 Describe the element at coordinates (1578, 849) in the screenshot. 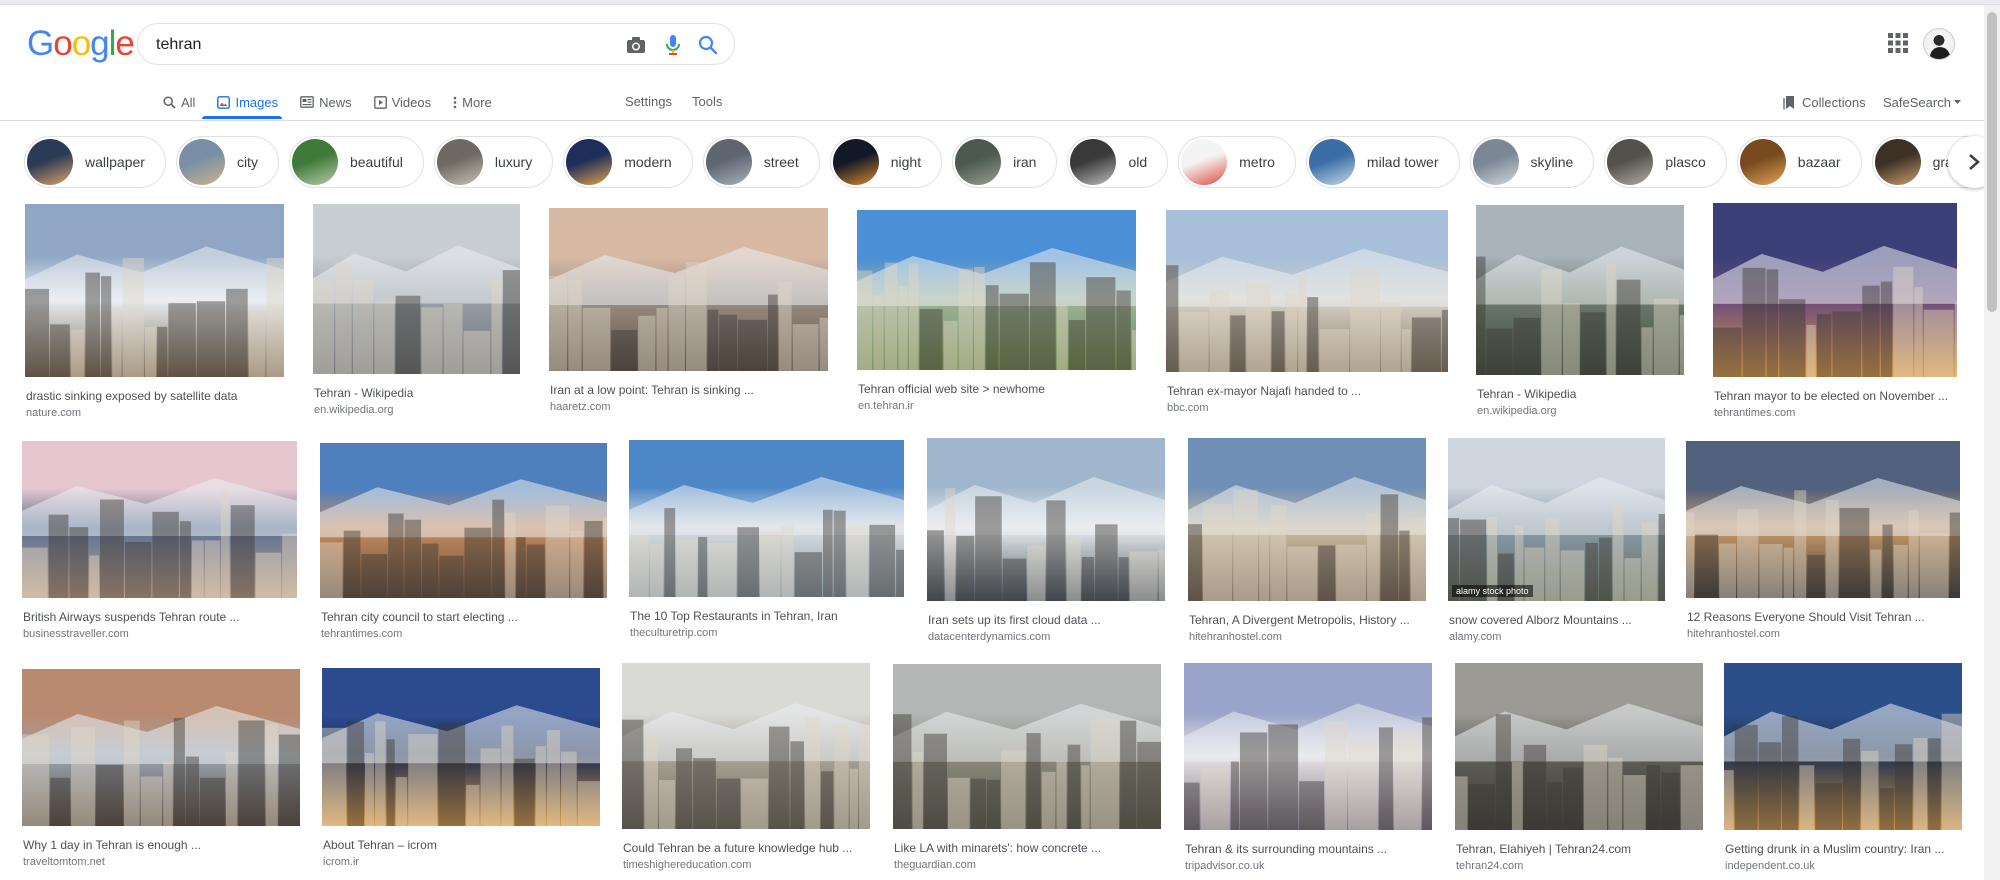

I see `result-title: Tehran, Elahiyeh | Tehran24.com` at that location.